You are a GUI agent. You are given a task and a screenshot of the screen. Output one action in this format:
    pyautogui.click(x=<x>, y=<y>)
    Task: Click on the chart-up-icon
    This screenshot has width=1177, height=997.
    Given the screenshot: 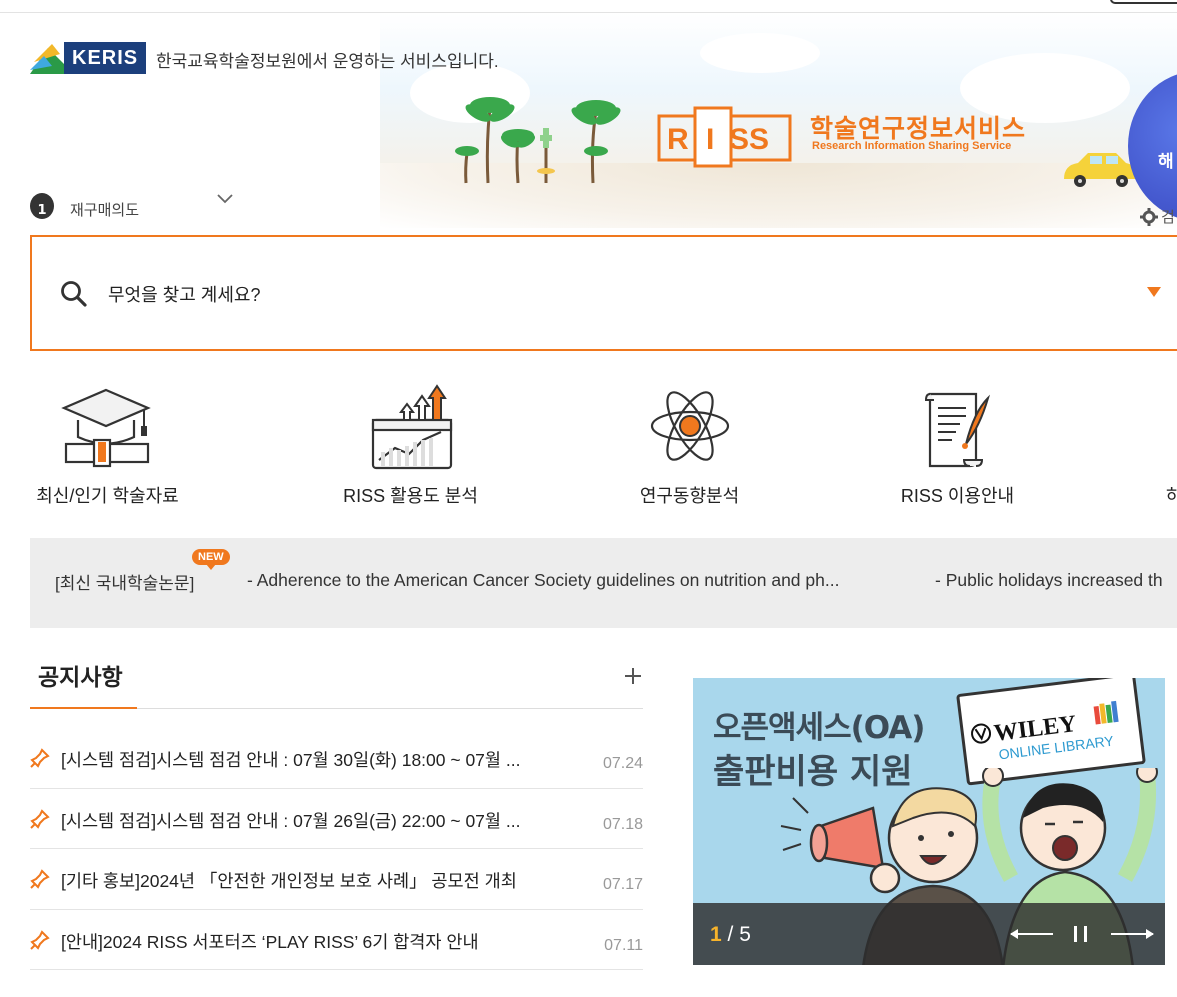 What is the action you would take?
    pyautogui.click(x=411, y=427)
    